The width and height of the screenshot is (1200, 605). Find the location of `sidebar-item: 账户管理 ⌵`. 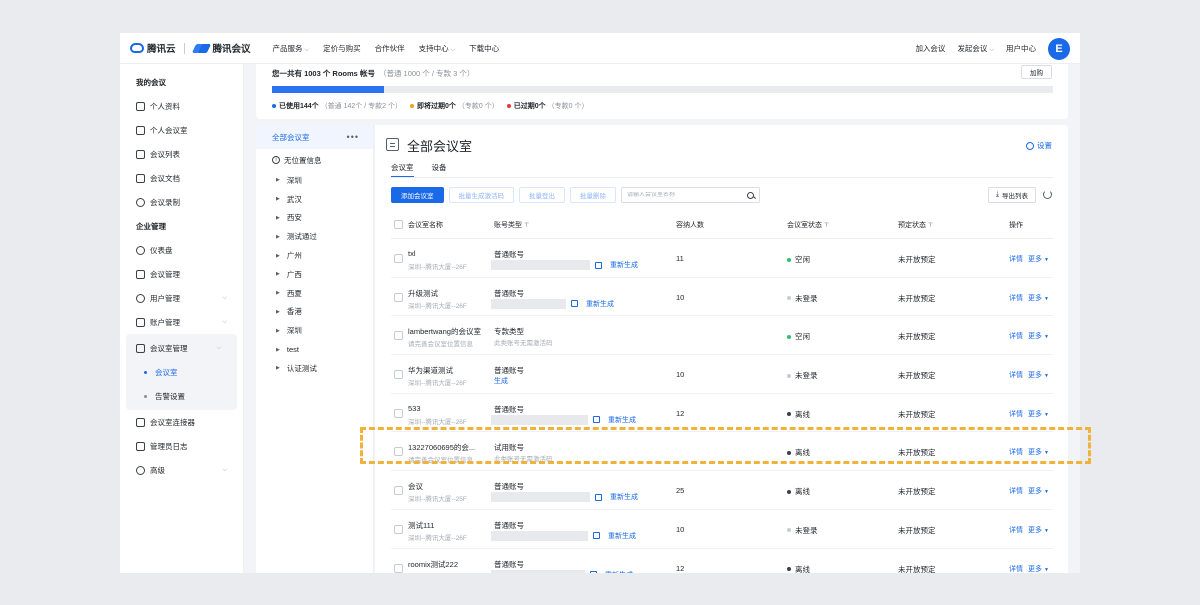

sidebar-item: 账户管理 ⌵ is located at coordinates (181, 322).